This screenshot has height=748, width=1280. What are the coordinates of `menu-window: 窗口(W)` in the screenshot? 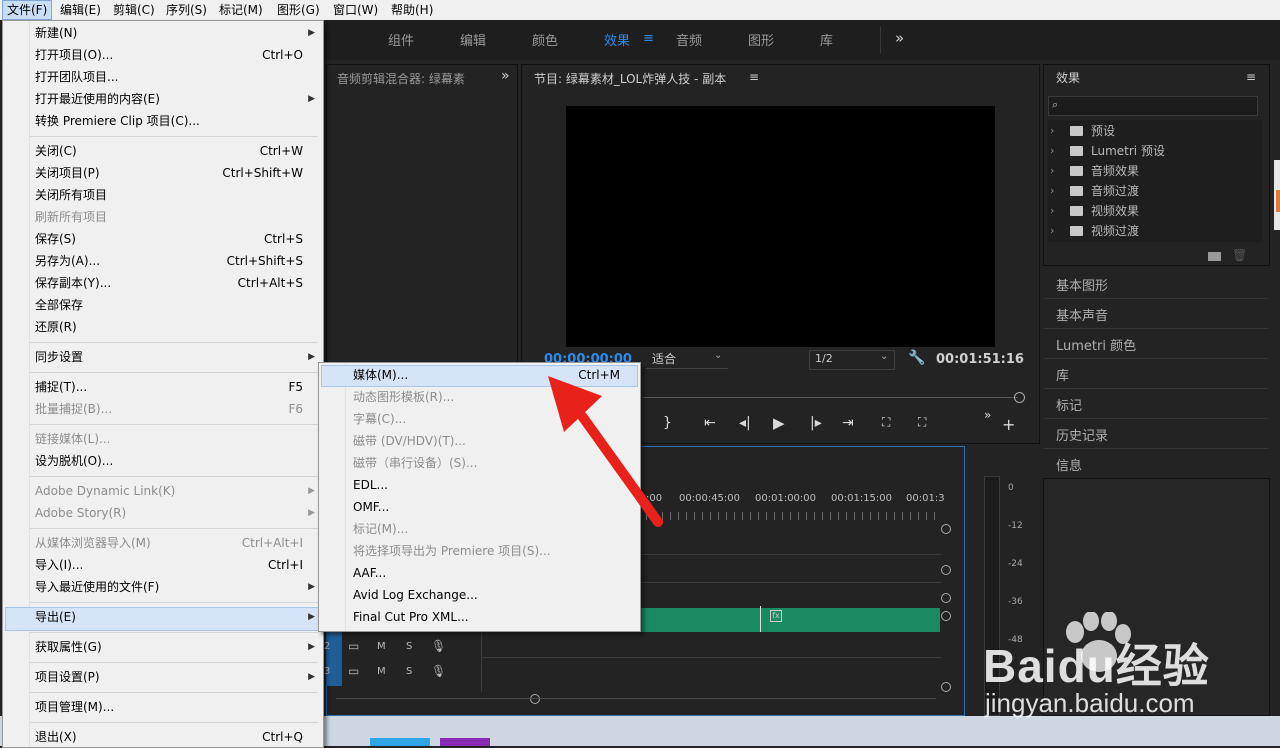 It's located at (355, 10).